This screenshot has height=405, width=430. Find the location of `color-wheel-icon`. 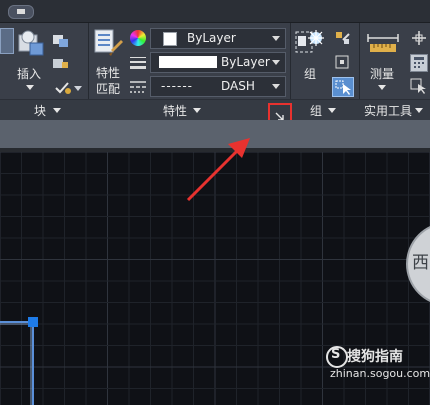

color-wheel-icon is located at coordinates (138, 38).